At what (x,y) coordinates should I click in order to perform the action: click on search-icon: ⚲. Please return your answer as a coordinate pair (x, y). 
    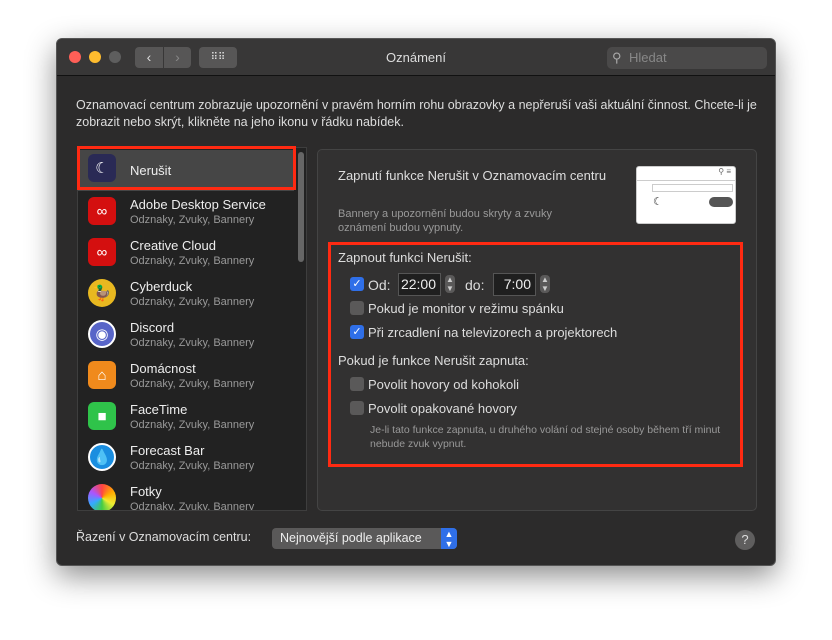
    Looking at the image, I should click on (617, 57).